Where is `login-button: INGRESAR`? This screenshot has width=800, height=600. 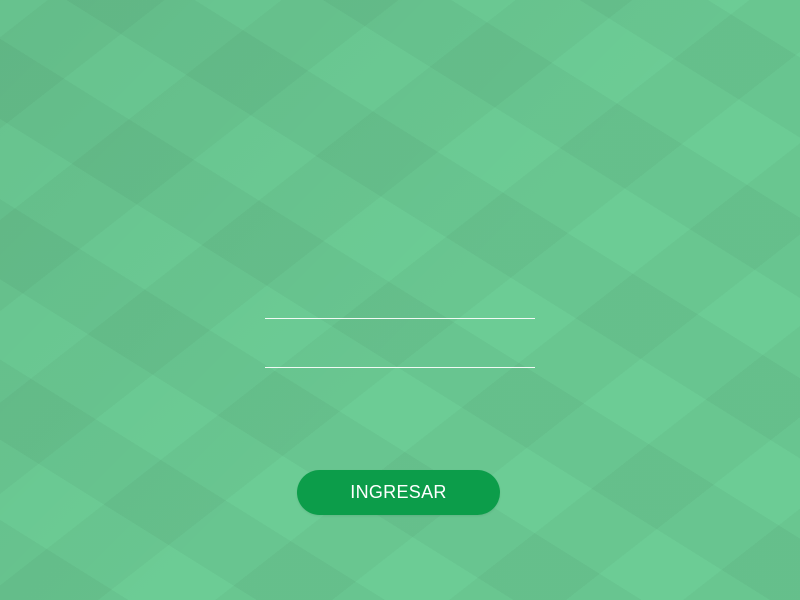
login-button: INGRESAR is located at coordinates (398, 492).